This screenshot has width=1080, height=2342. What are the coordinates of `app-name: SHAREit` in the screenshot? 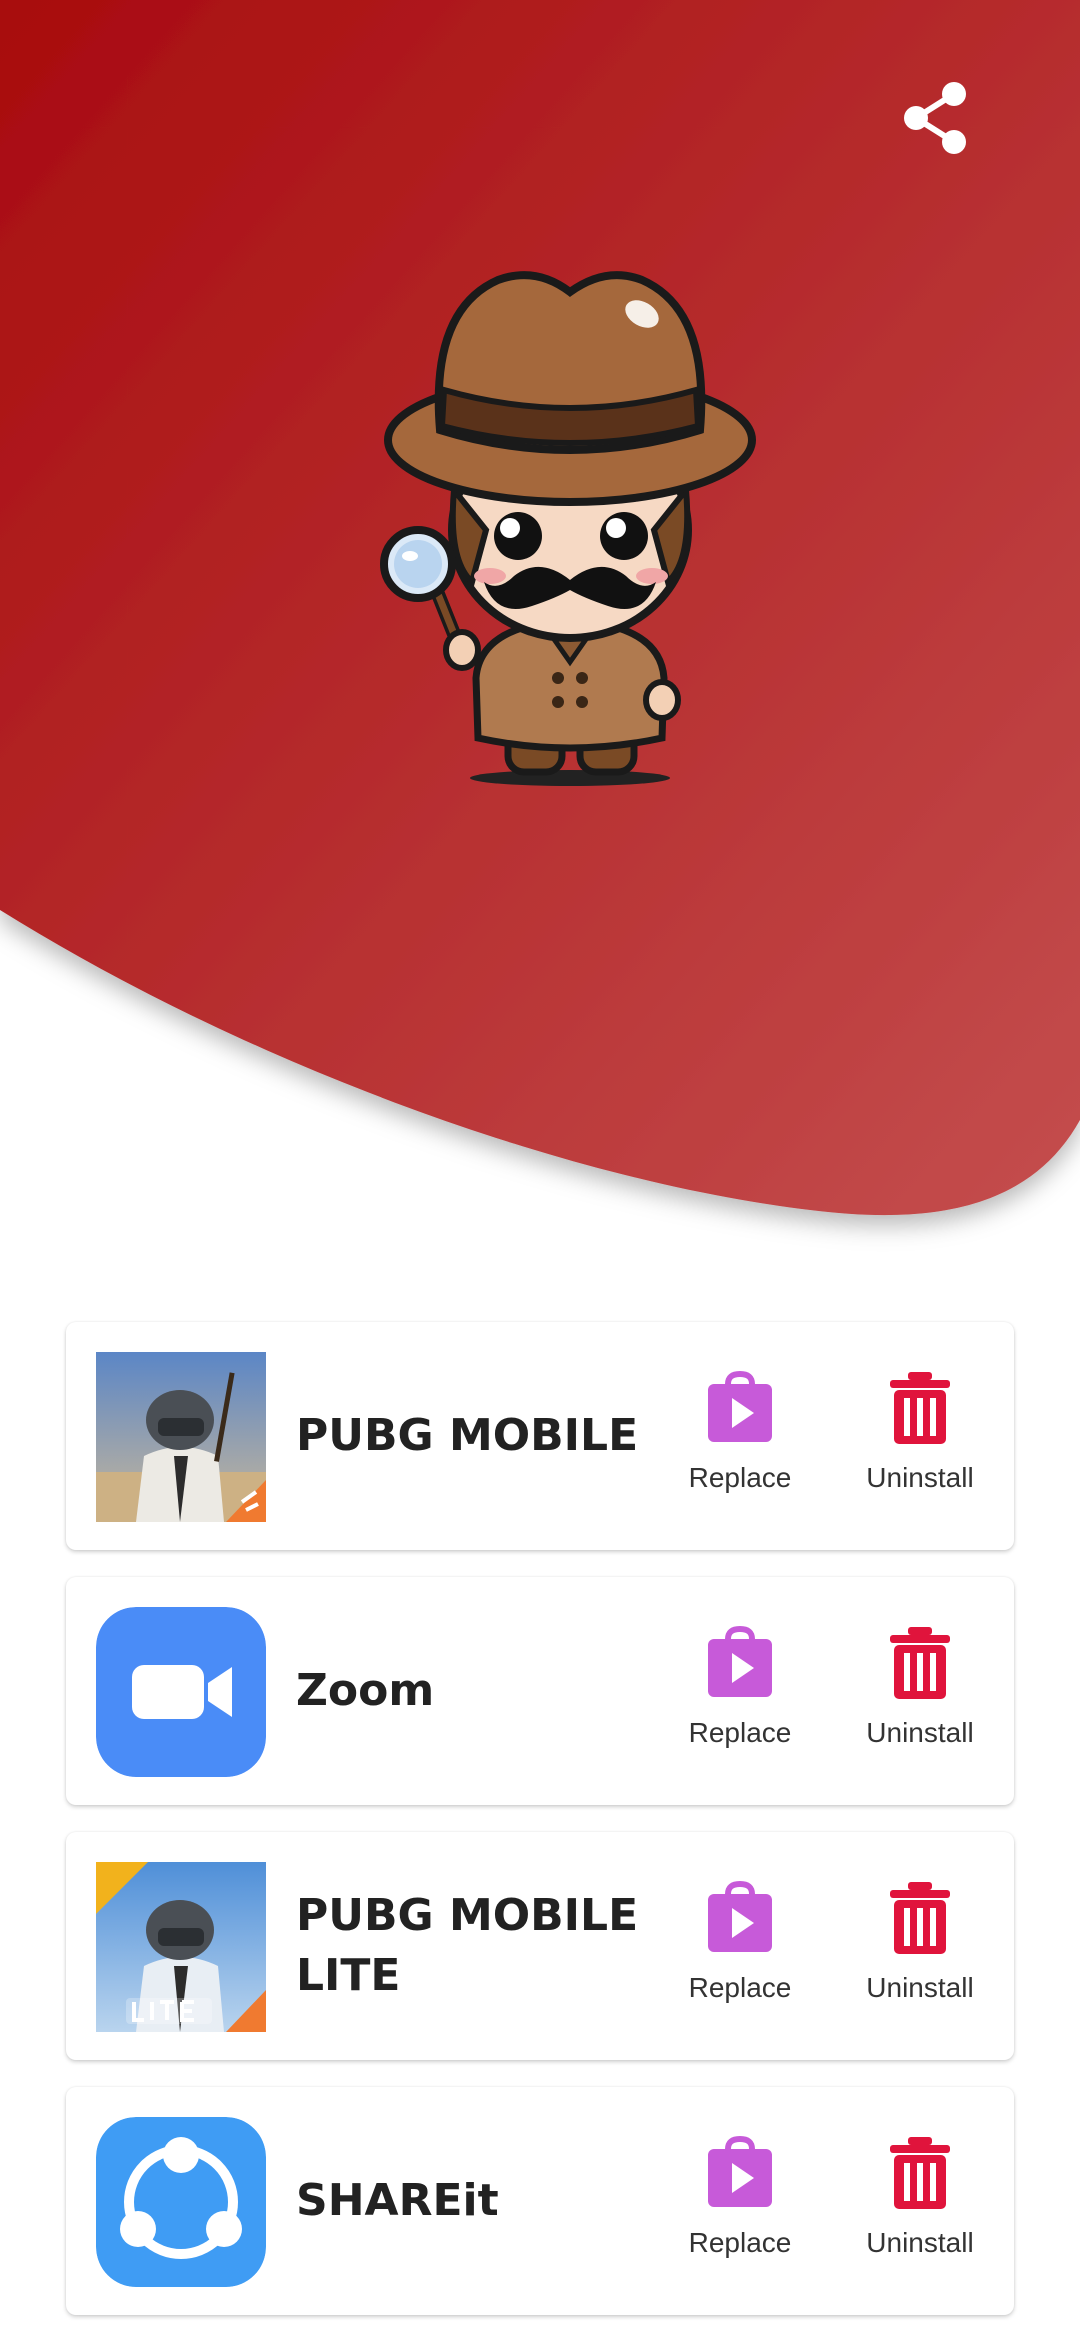 It's located at (397, 2200).